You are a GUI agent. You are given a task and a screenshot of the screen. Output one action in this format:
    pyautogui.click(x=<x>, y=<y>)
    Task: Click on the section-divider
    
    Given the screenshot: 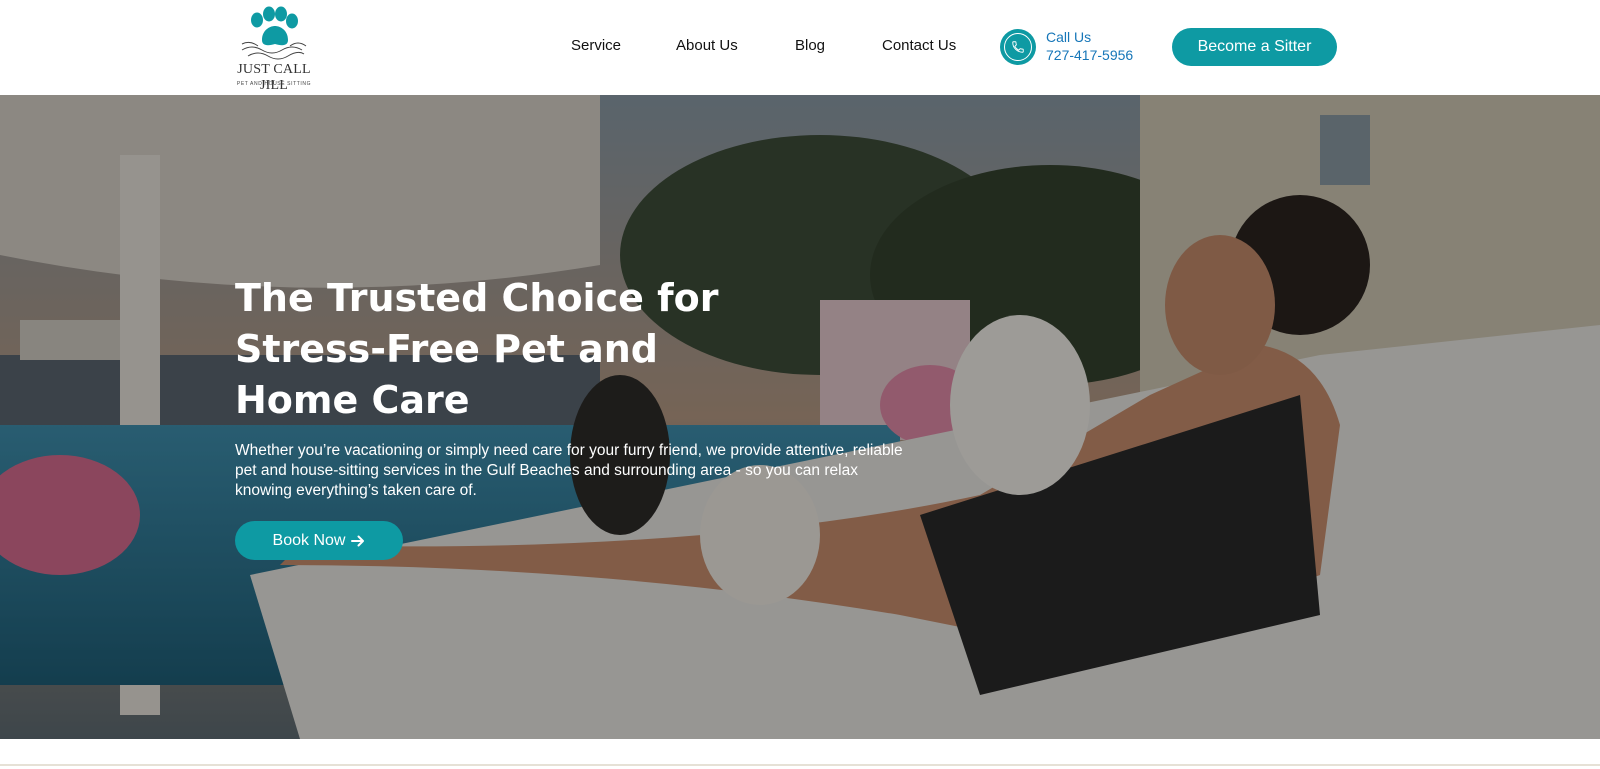 What is the action you would take?
    pyautogui.click(x=800, y=765)
    